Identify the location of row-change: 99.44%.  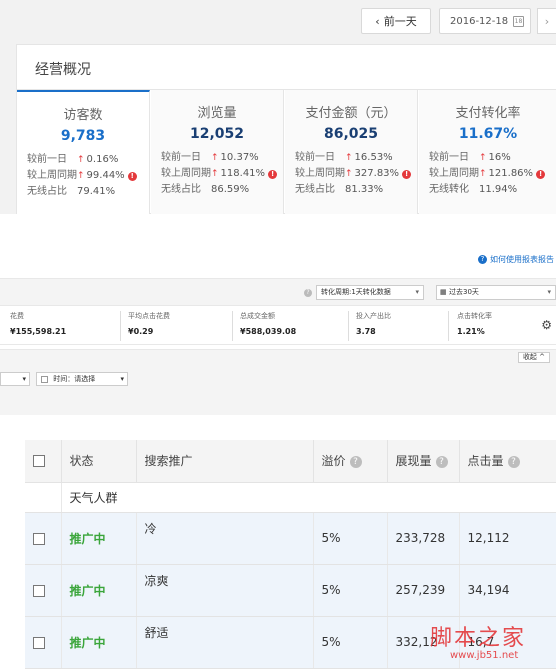
(105, 175).